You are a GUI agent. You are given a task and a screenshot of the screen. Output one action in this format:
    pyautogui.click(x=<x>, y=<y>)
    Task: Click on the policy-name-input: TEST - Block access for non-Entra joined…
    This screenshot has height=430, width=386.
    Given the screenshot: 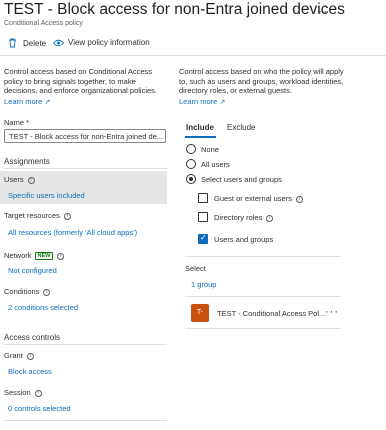 What is the action you would take?
    pyautogui.click(x=85, y=136)
    